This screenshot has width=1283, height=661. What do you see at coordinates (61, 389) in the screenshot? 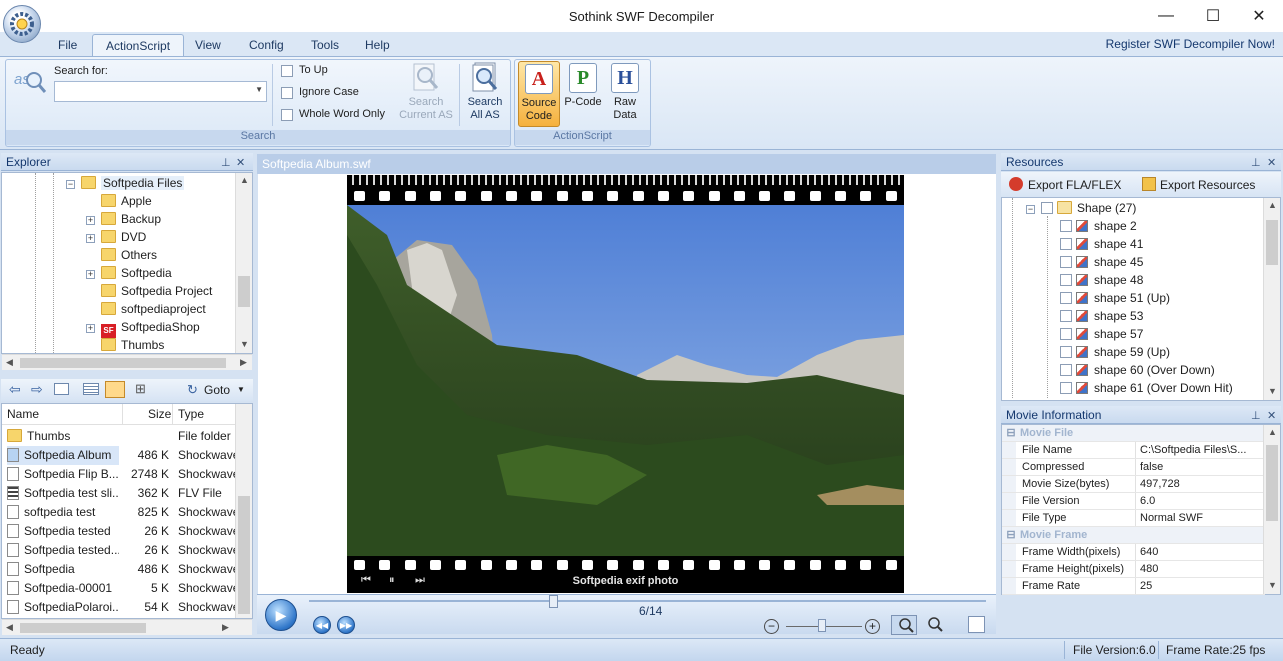
I see `up-folder-icon` at bounding box center [61, 389].